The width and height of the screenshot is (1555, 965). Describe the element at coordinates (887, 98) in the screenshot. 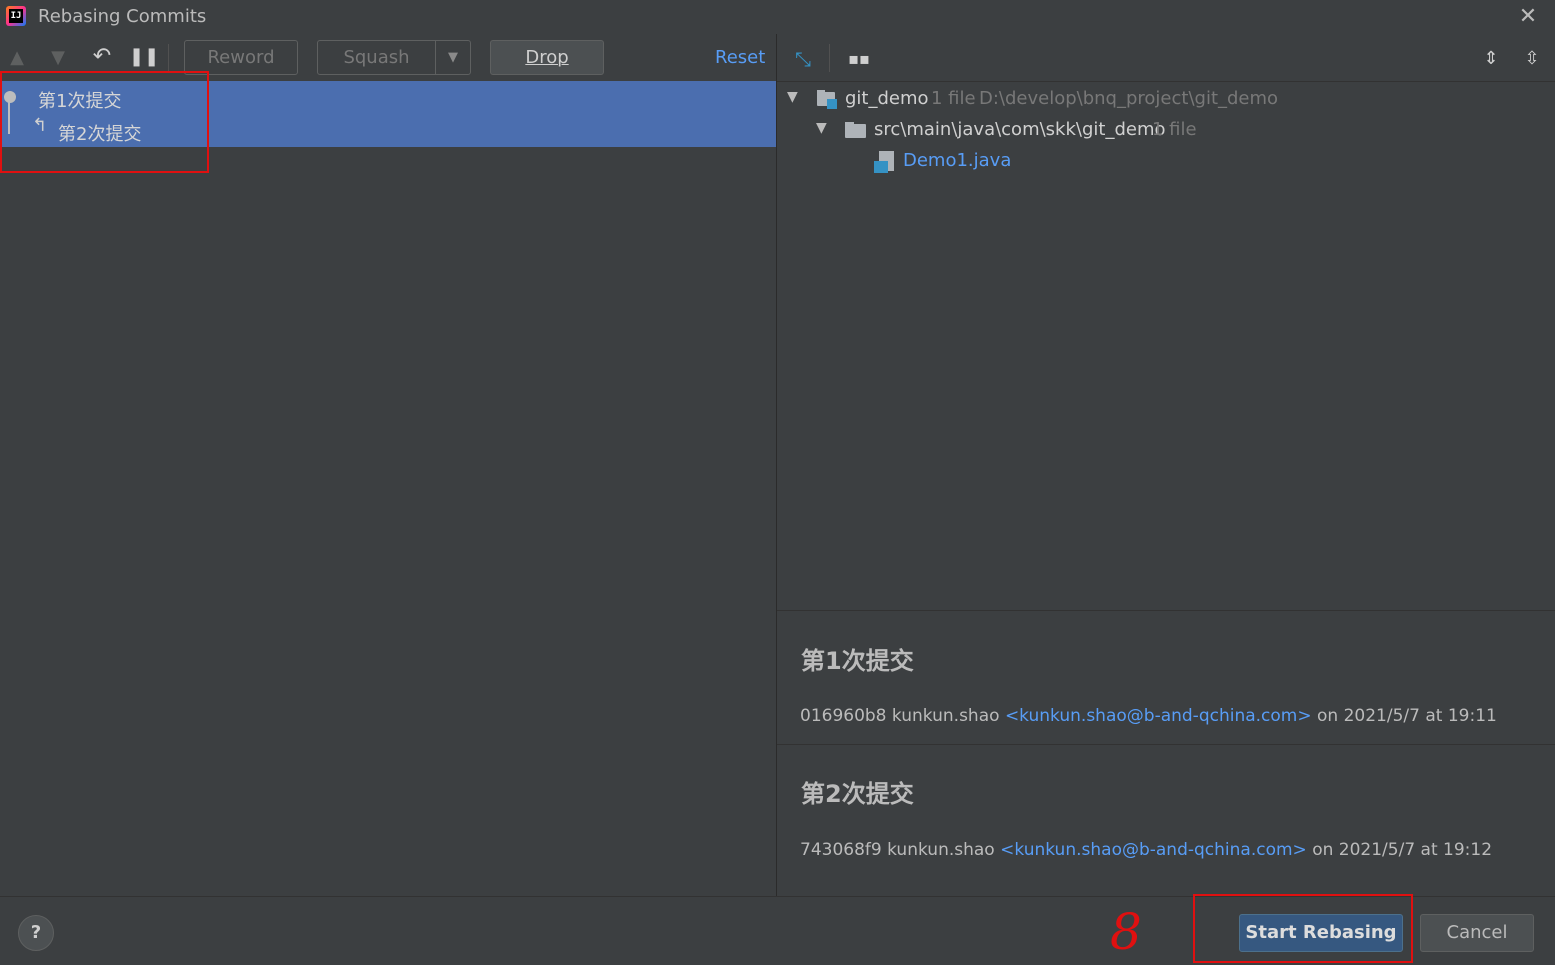

I see `tree-root-name: git_demo` at that location.